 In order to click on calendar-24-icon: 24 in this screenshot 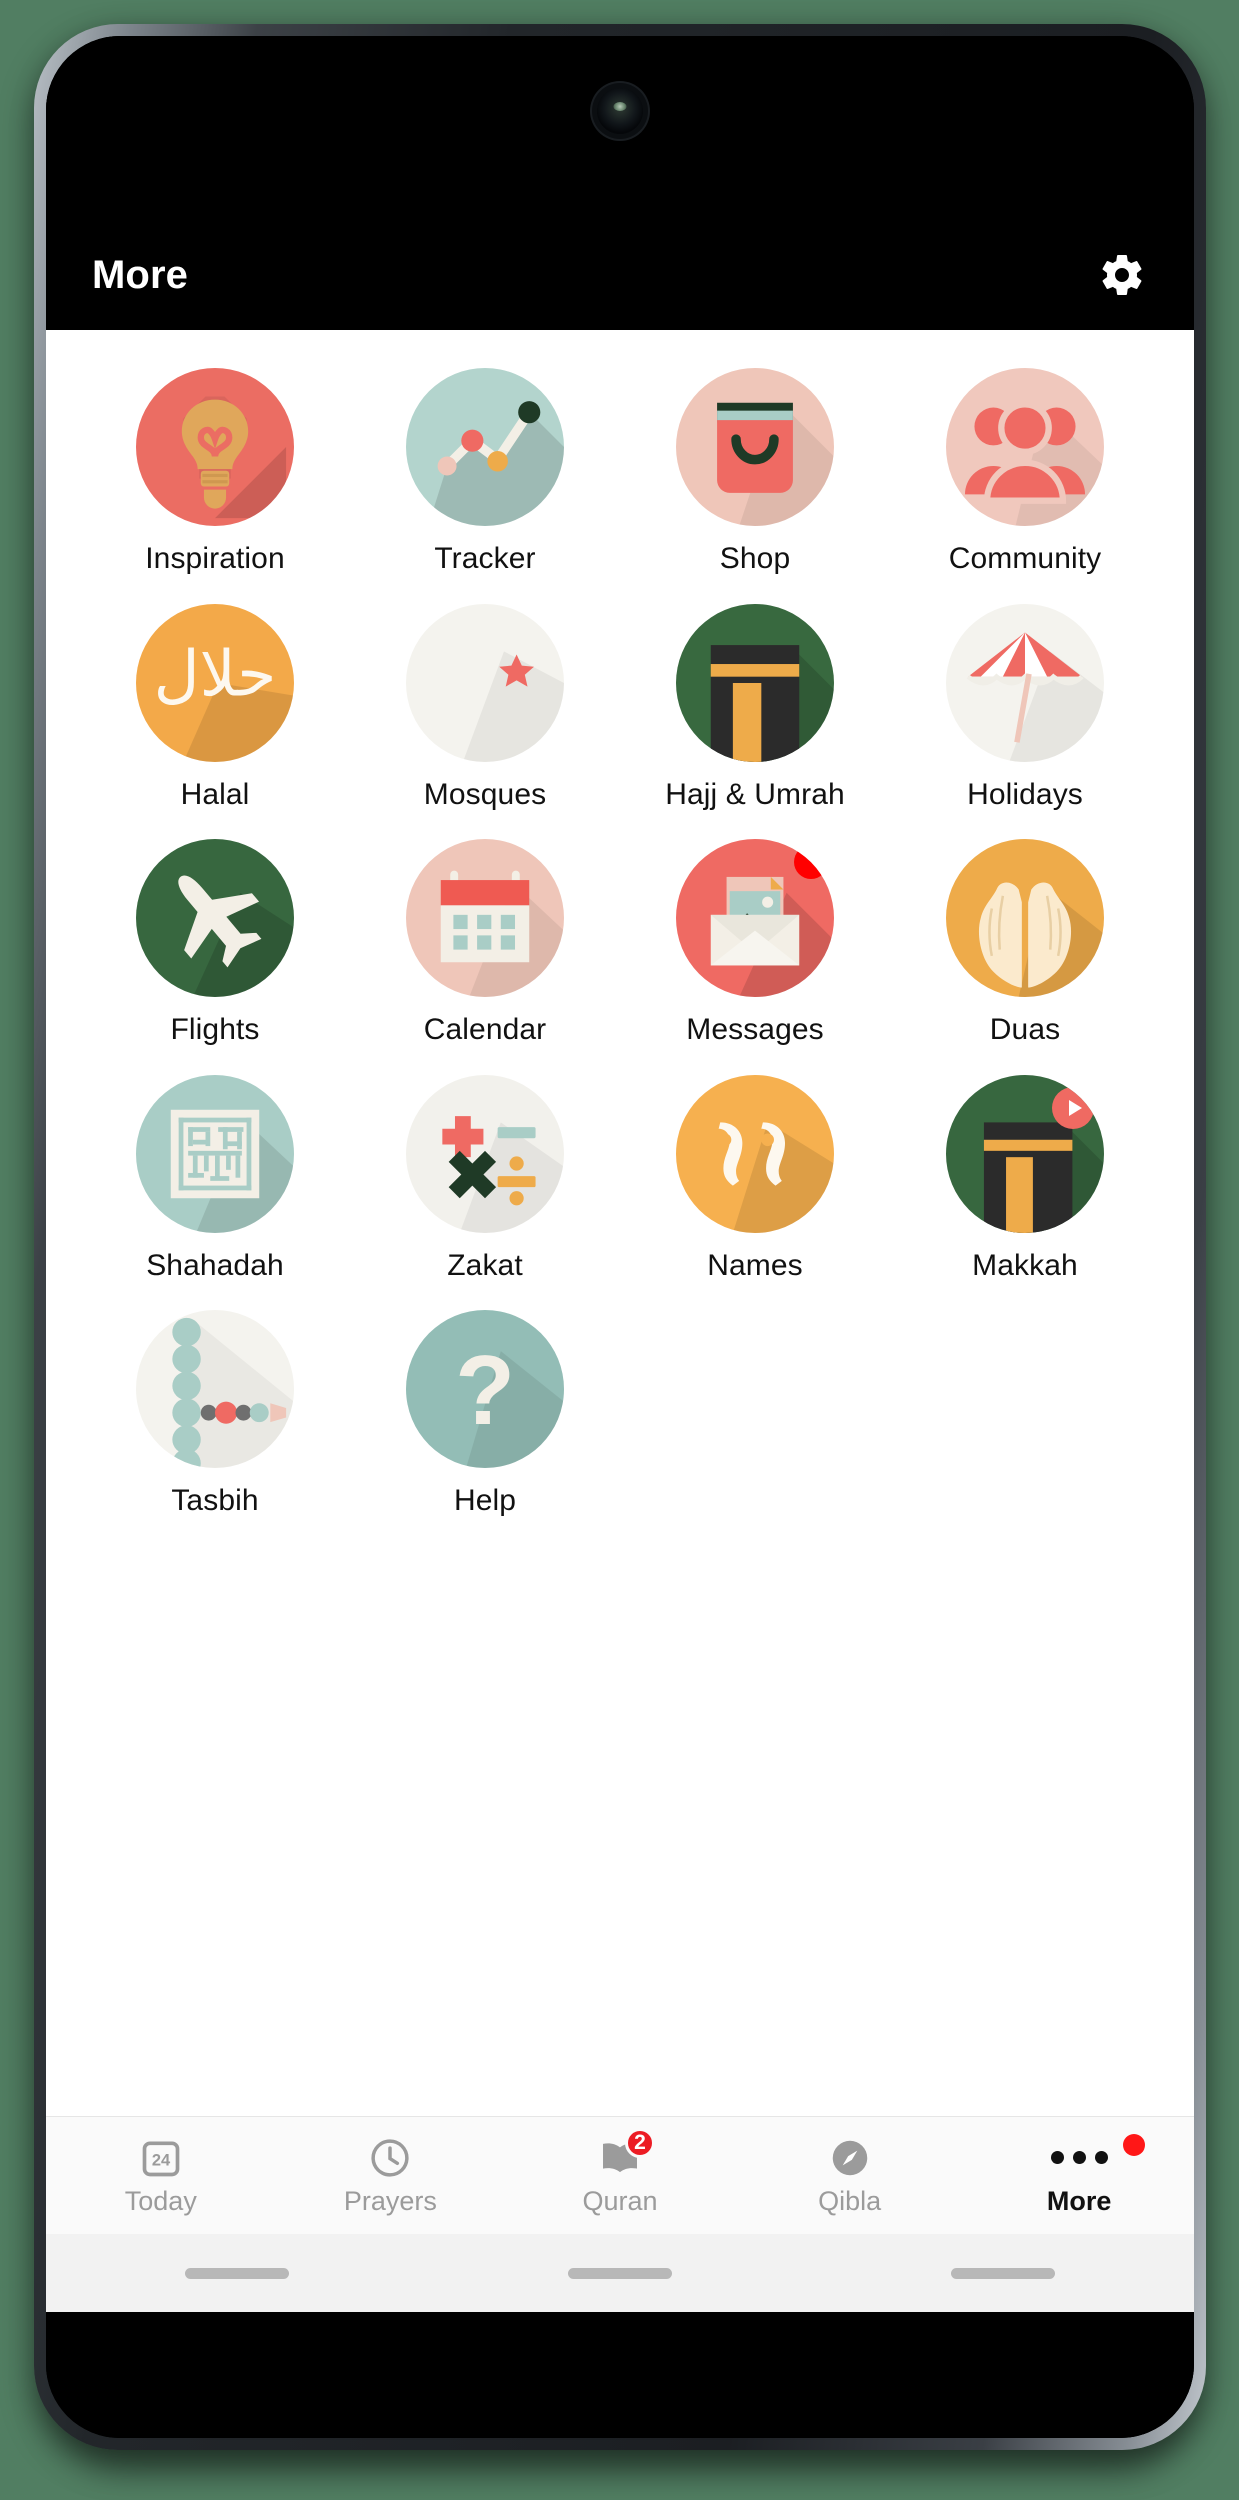, I will do `click(161, 2157)`.